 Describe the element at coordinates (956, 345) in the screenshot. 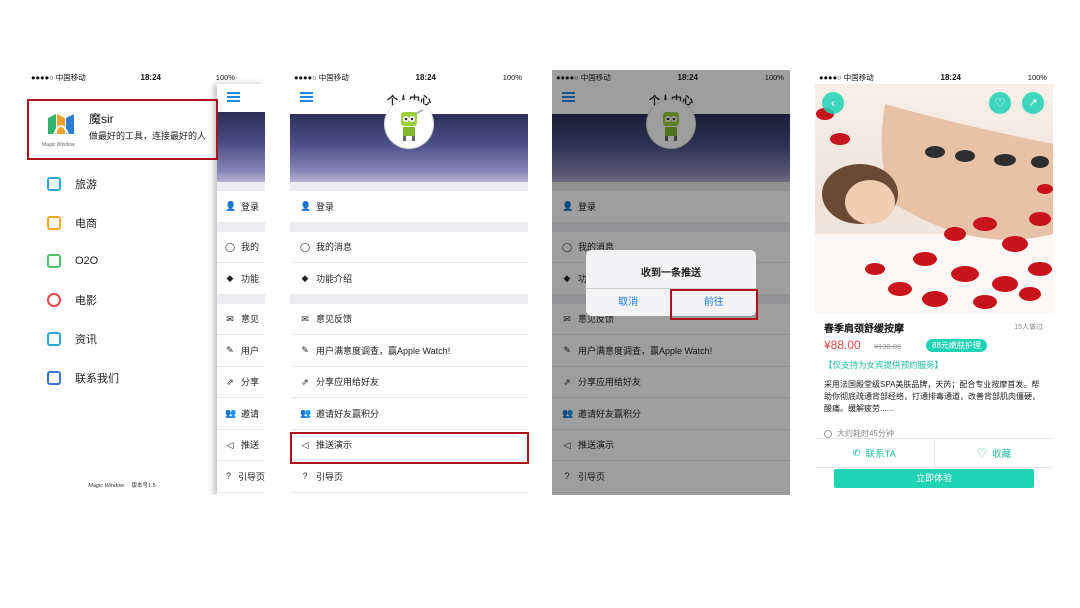

I see `promo-tag: 88元嫩肤护理` at that location.